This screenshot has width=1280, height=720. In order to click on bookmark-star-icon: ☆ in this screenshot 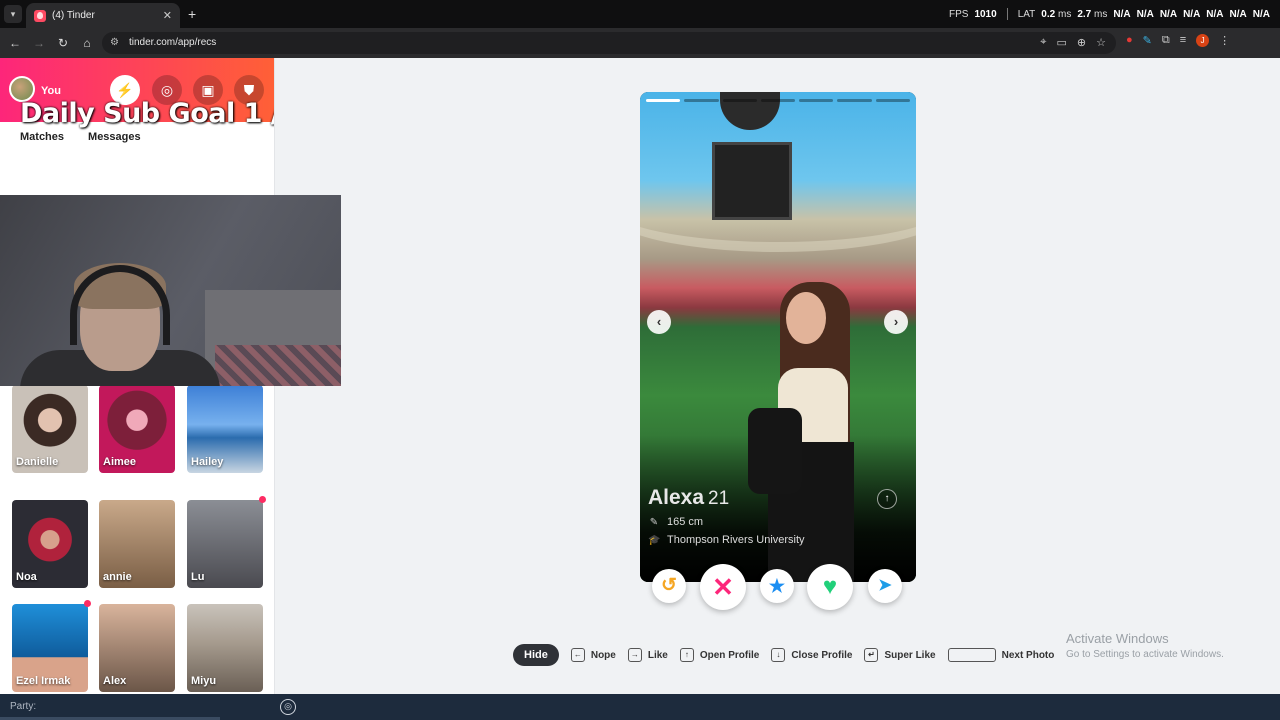, I will do `click(1101, 42)`.